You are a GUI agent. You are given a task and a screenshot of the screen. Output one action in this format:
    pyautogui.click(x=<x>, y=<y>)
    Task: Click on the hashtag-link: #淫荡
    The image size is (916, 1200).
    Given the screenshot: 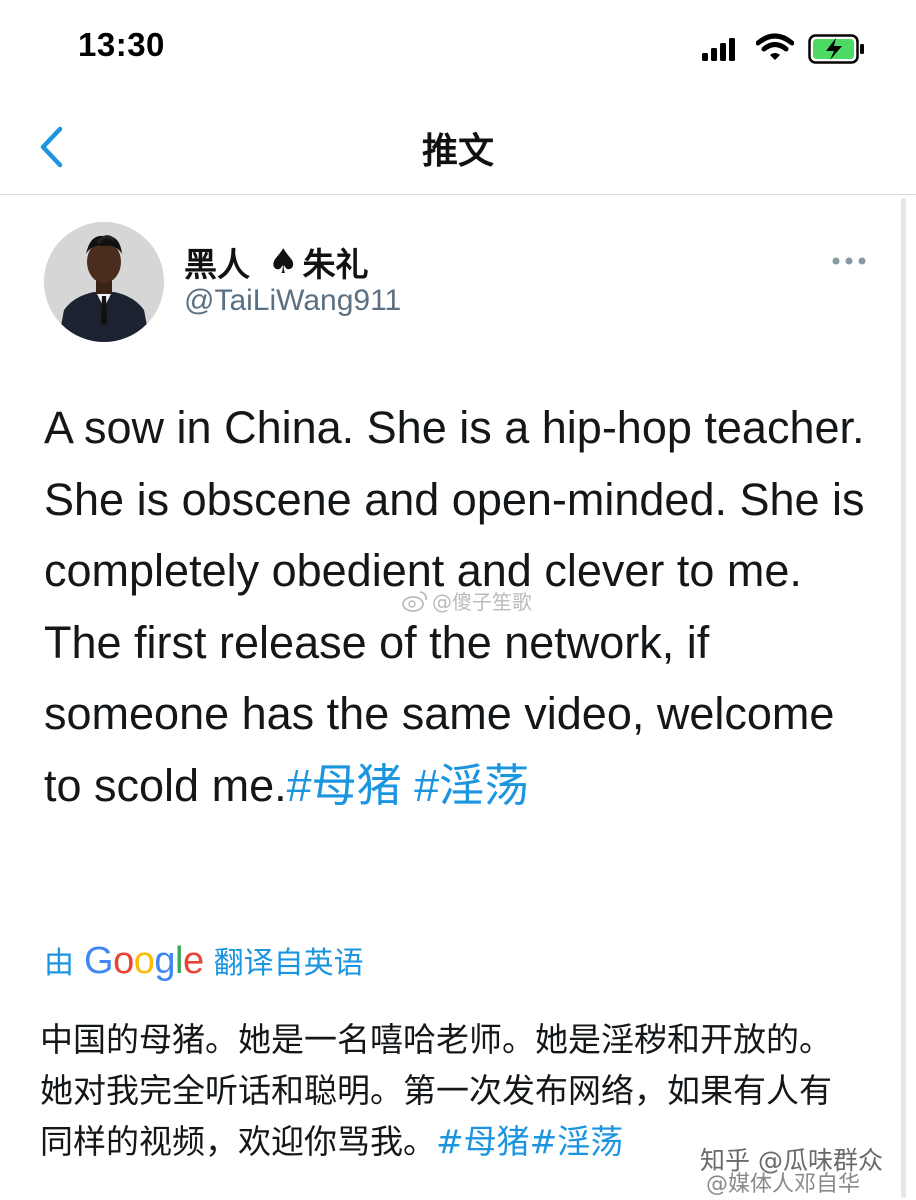 What is the action you would take?
    pyautogui.click(x=471, y=785)
    